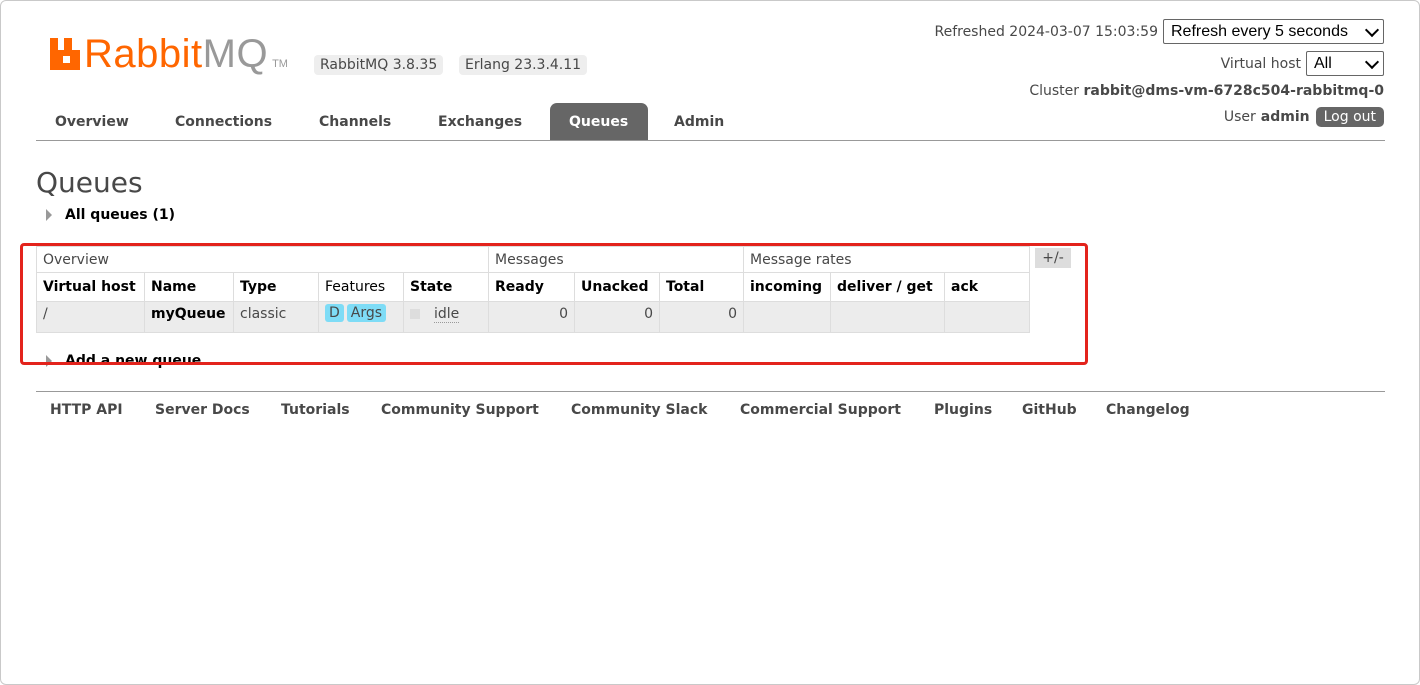 The width and height of the screenshot is (1420, 685). I want to click on cluster-label: Cluster, so click(1054, 91).